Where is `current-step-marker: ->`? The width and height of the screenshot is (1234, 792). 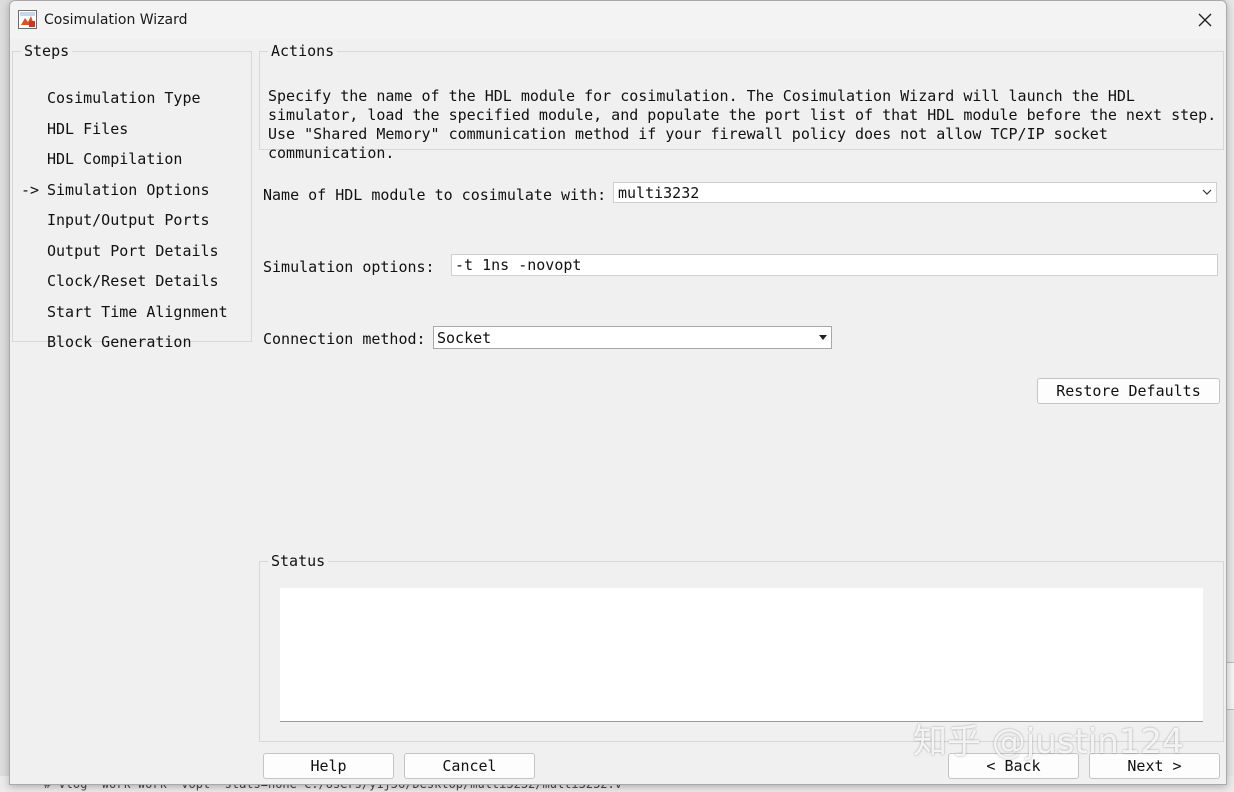
current-step-marker: -> is located at coordinates (30, 189).